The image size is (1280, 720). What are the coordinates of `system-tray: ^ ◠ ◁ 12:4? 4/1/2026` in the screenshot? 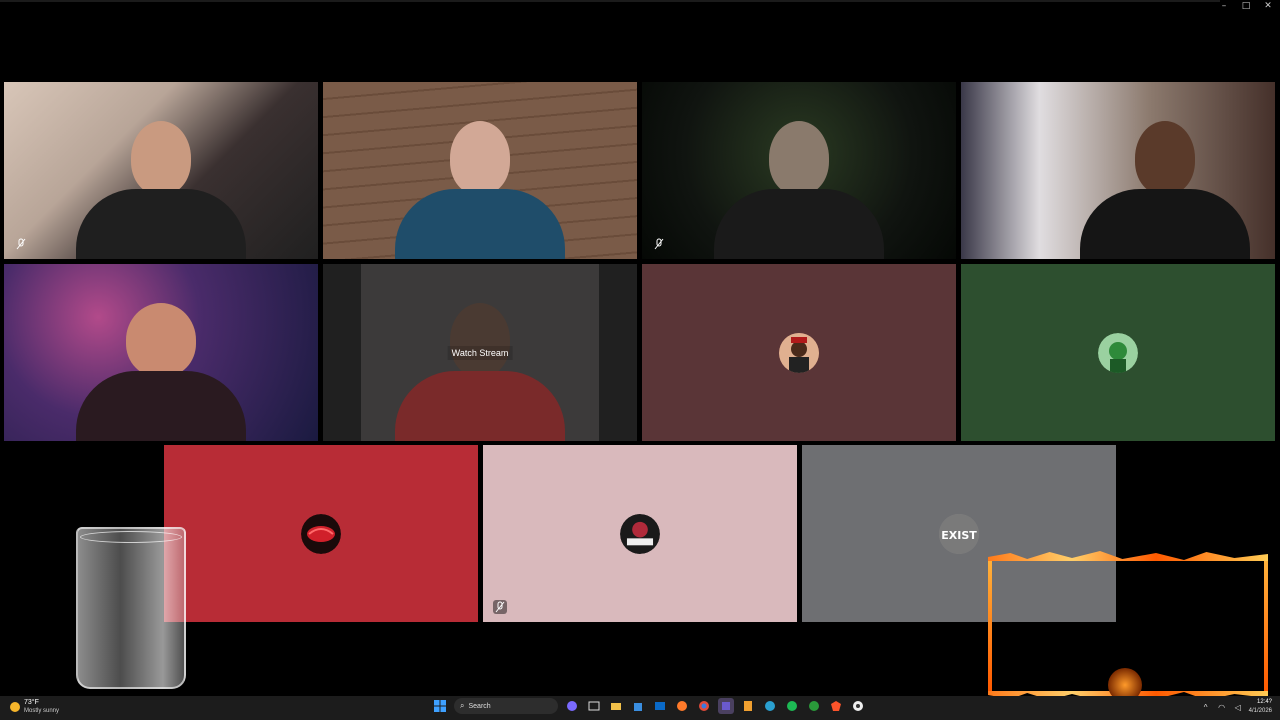 It's located at (1236, 707).